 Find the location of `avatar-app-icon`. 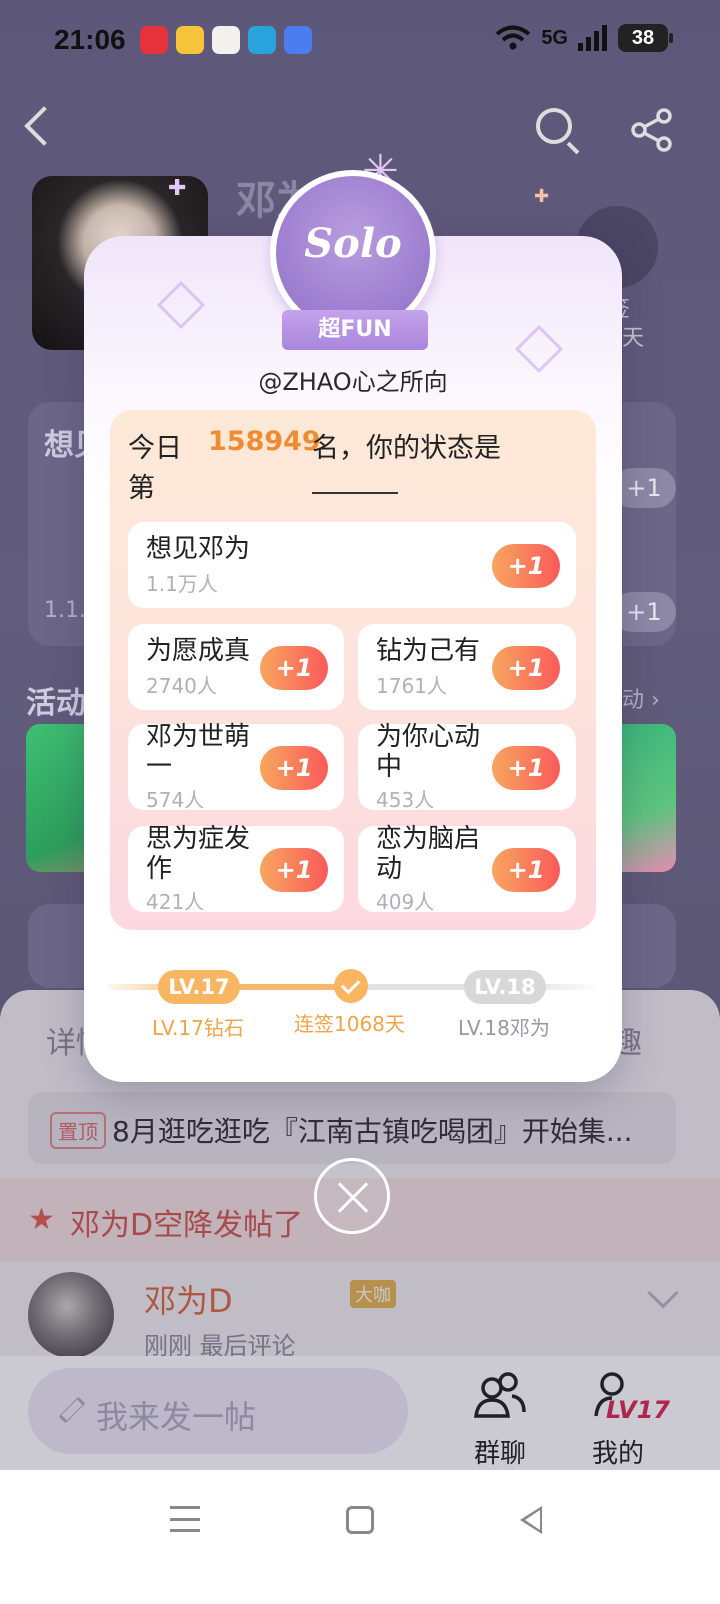

avatar-app-icon is located at coordinates (226, 40).